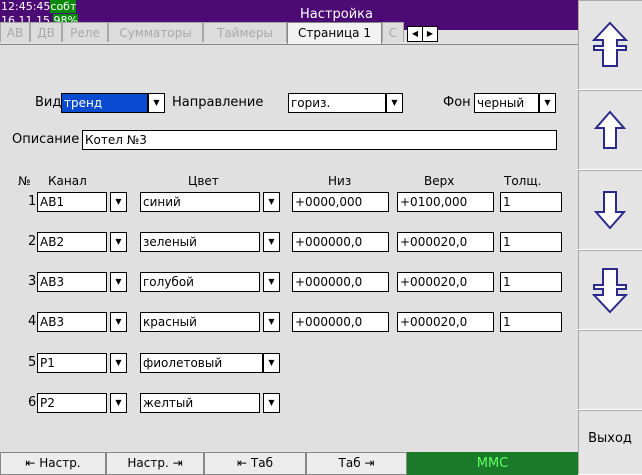 This screenshot has height=475, width=642. I want to click on tab-summators: Сумматоры, so click(155, 32).